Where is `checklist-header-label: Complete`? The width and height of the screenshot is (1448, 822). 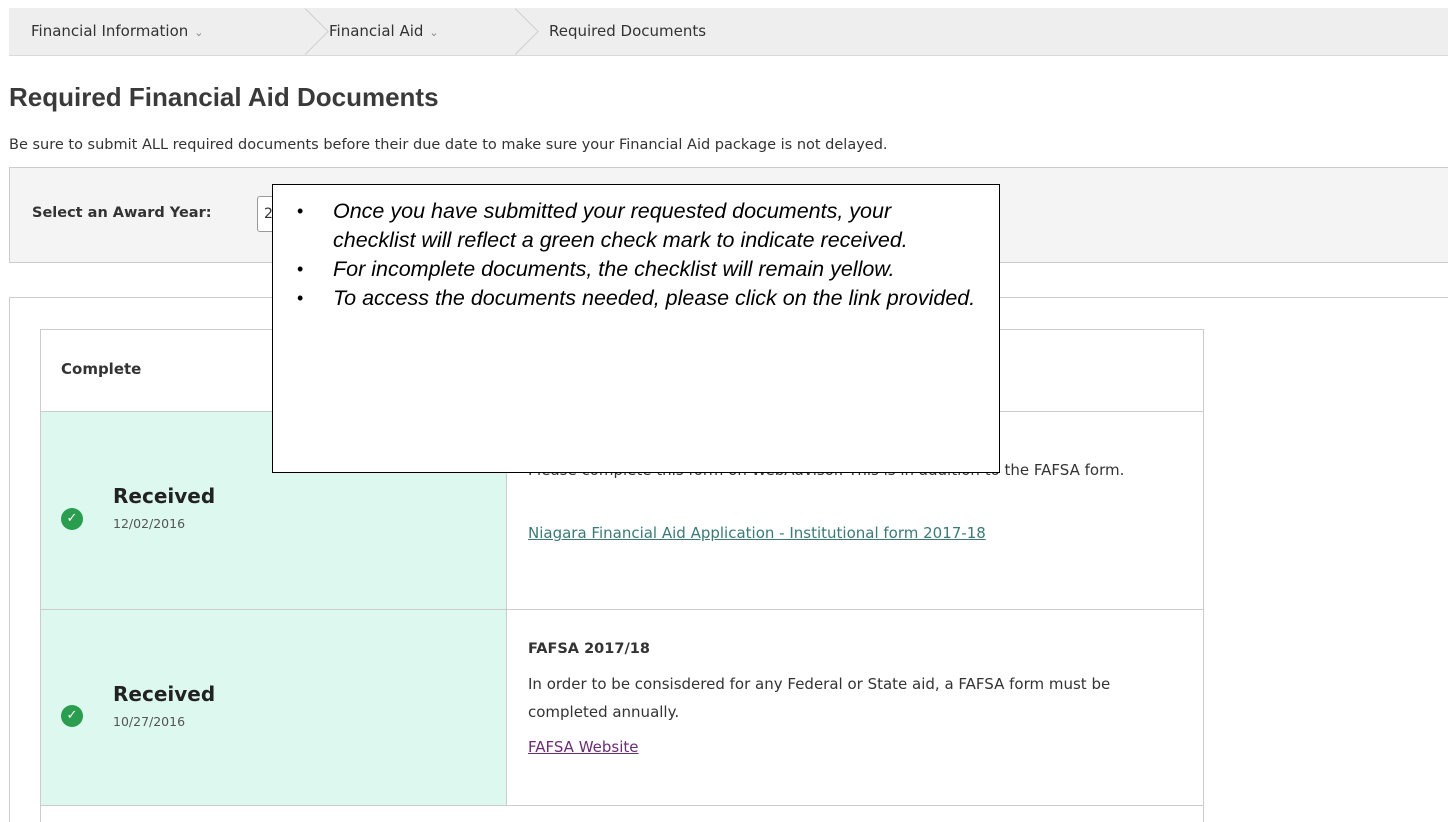 checklist-header-label: Complete is located at coordinates (101, 369).